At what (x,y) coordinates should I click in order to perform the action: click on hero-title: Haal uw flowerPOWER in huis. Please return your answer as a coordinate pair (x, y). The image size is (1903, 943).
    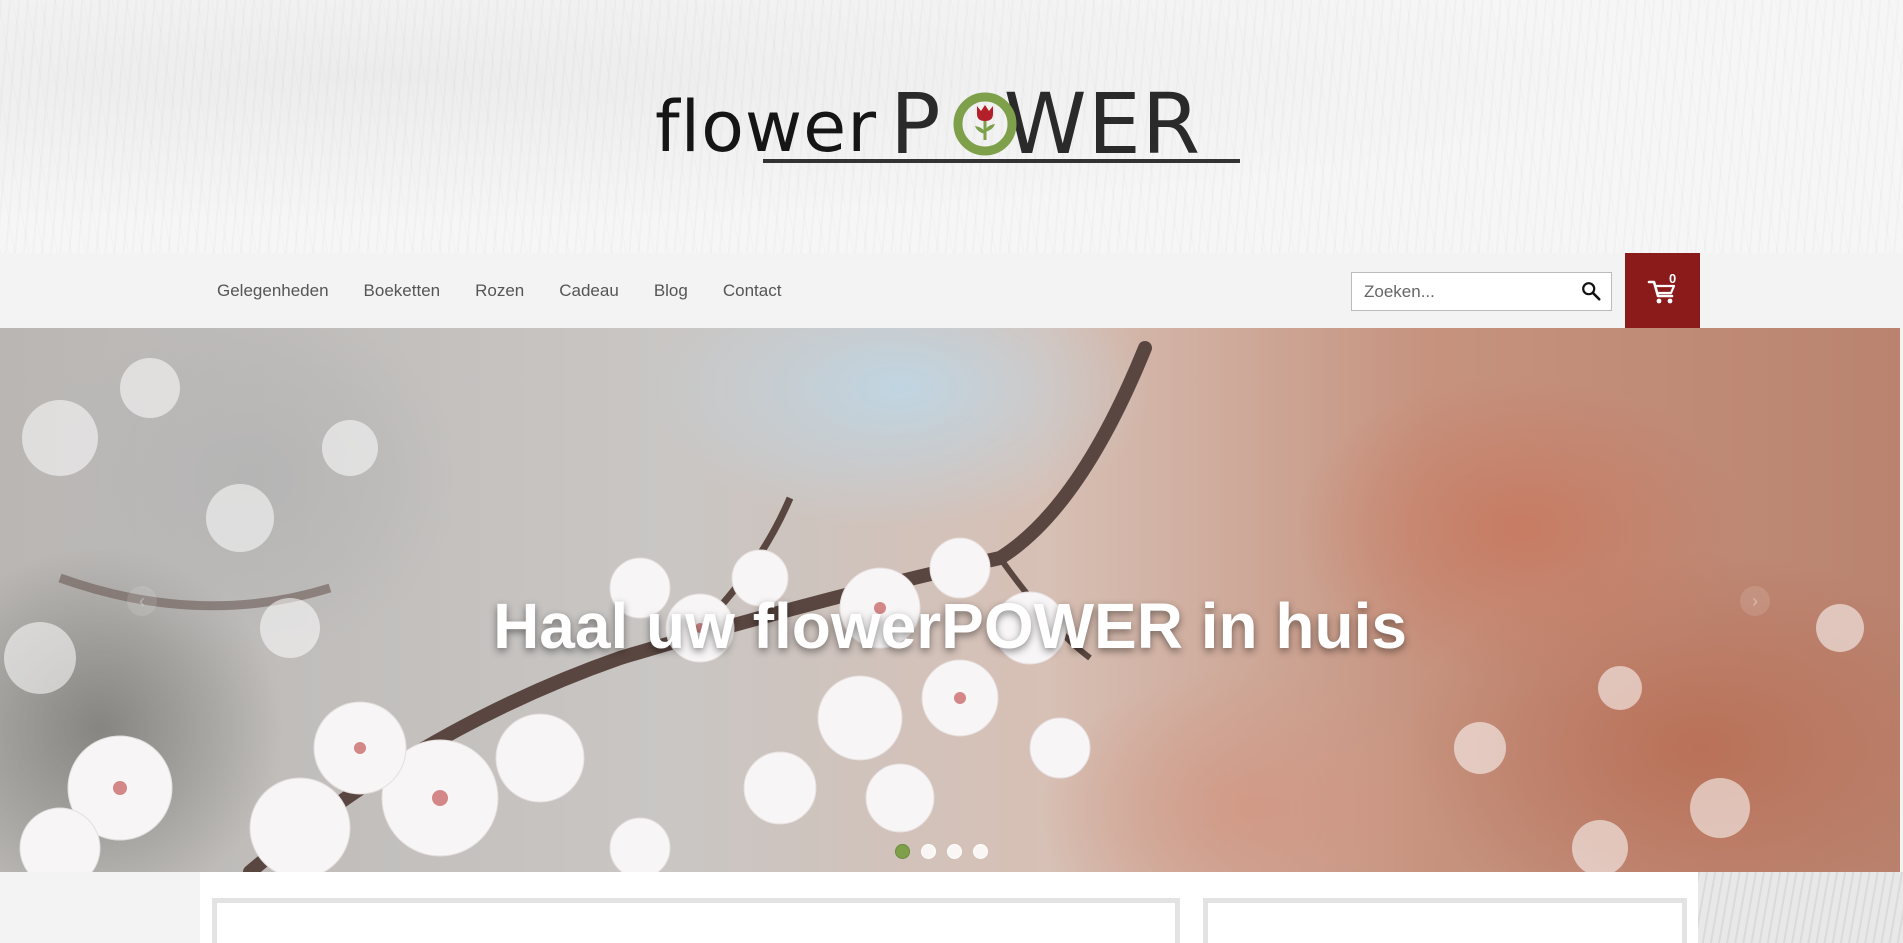
    Looking at the image, I should click on (950, 626).